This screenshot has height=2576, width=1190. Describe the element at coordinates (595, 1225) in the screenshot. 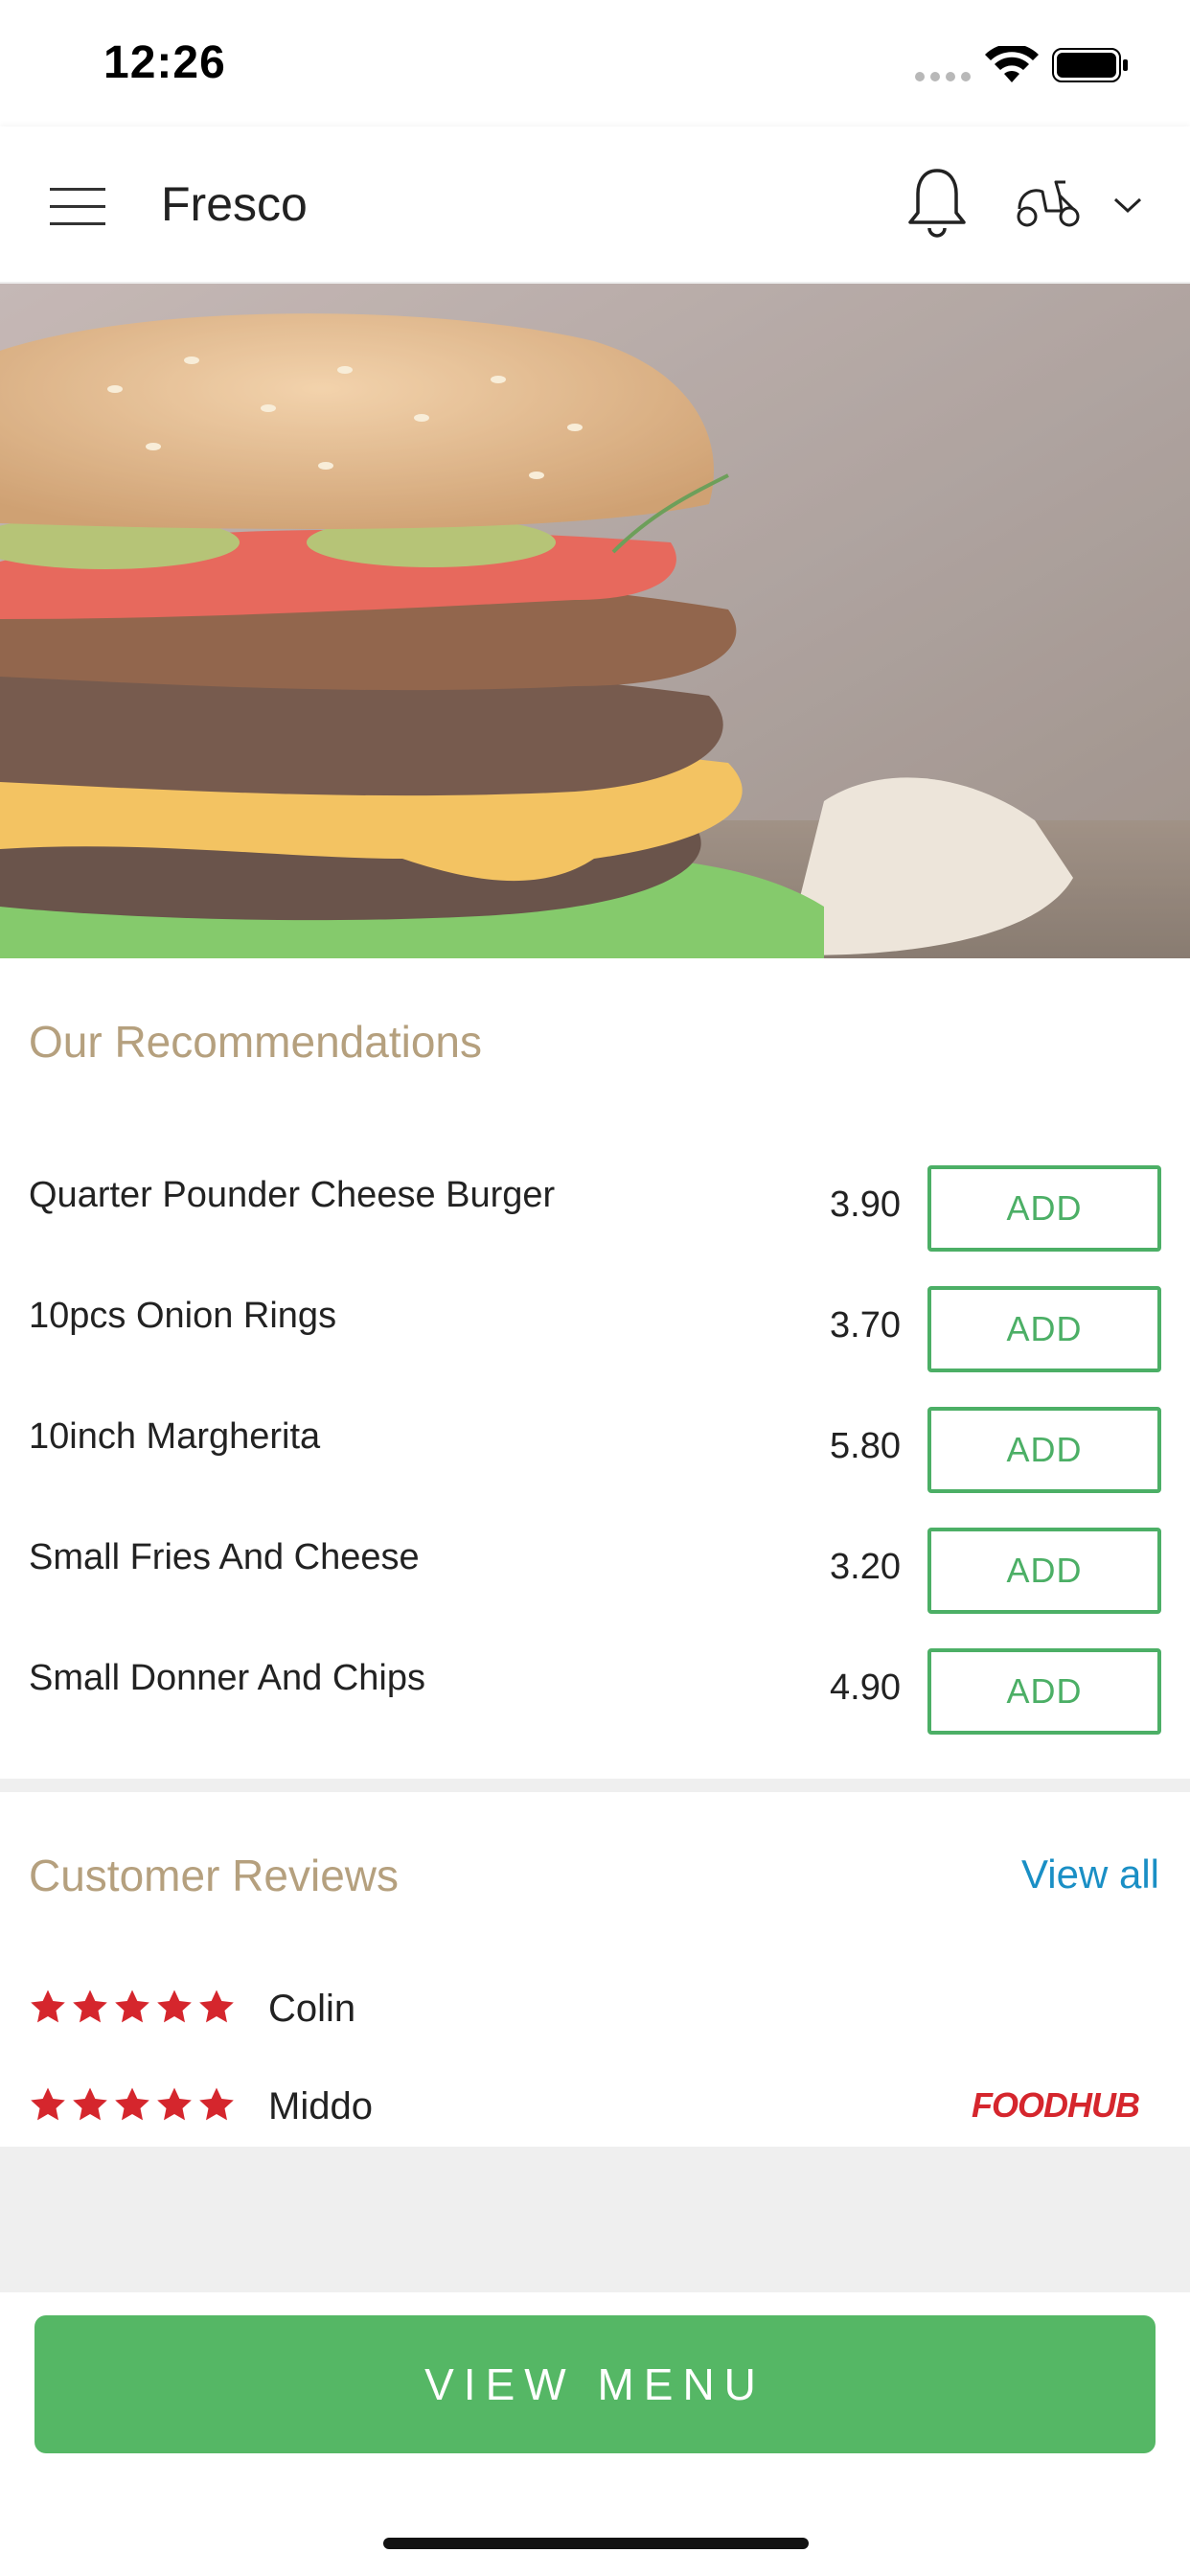

I see `list-item: Quarter Pounder Cheese Burger 3.90 ADD` at that location.